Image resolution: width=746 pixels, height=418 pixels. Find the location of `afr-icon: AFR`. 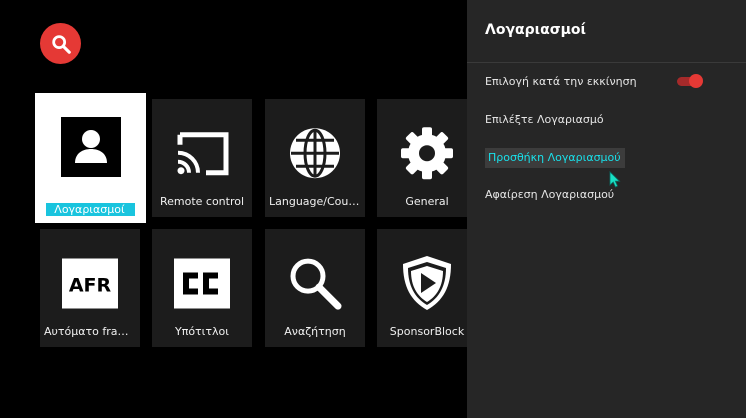

afr-icon: AFR is located at coordinates (90, 283).